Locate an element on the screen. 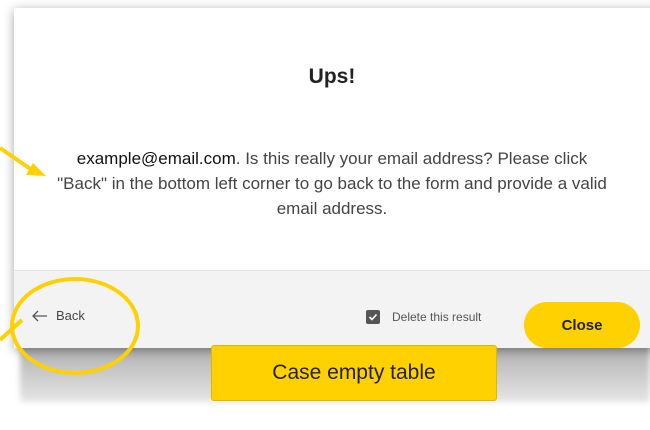 This screenshot has height=430, width=650. annotation-arrow-lower is located at coordinates (12, 330).